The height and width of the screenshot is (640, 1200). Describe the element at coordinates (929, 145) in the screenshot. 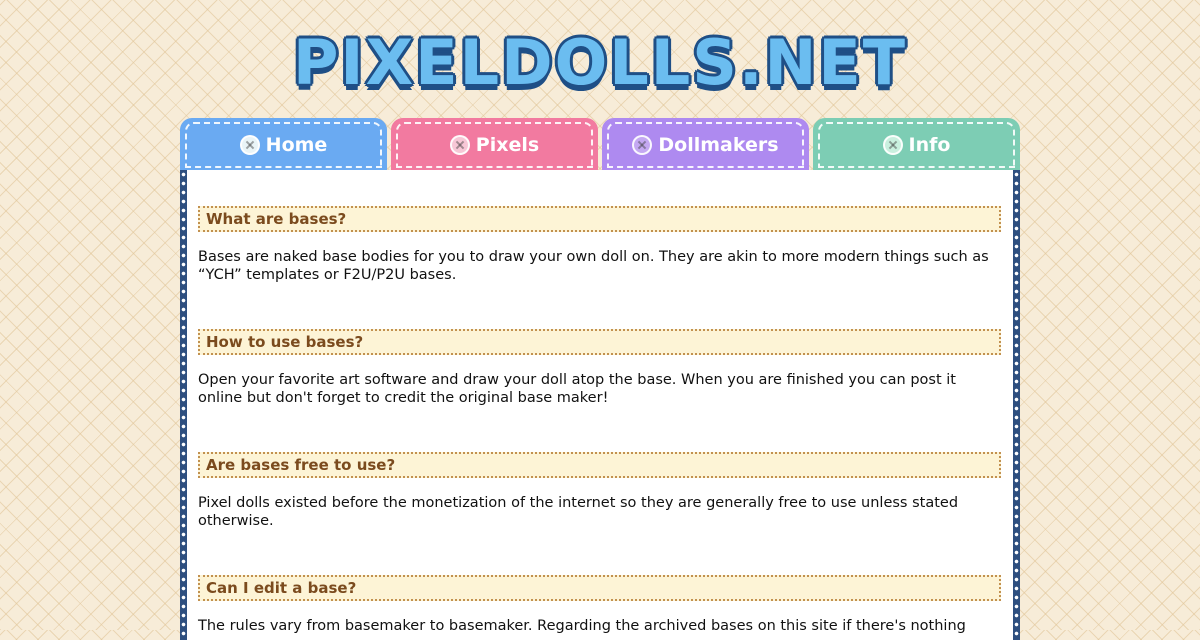

I see `tab-info-label: Info` at that location.